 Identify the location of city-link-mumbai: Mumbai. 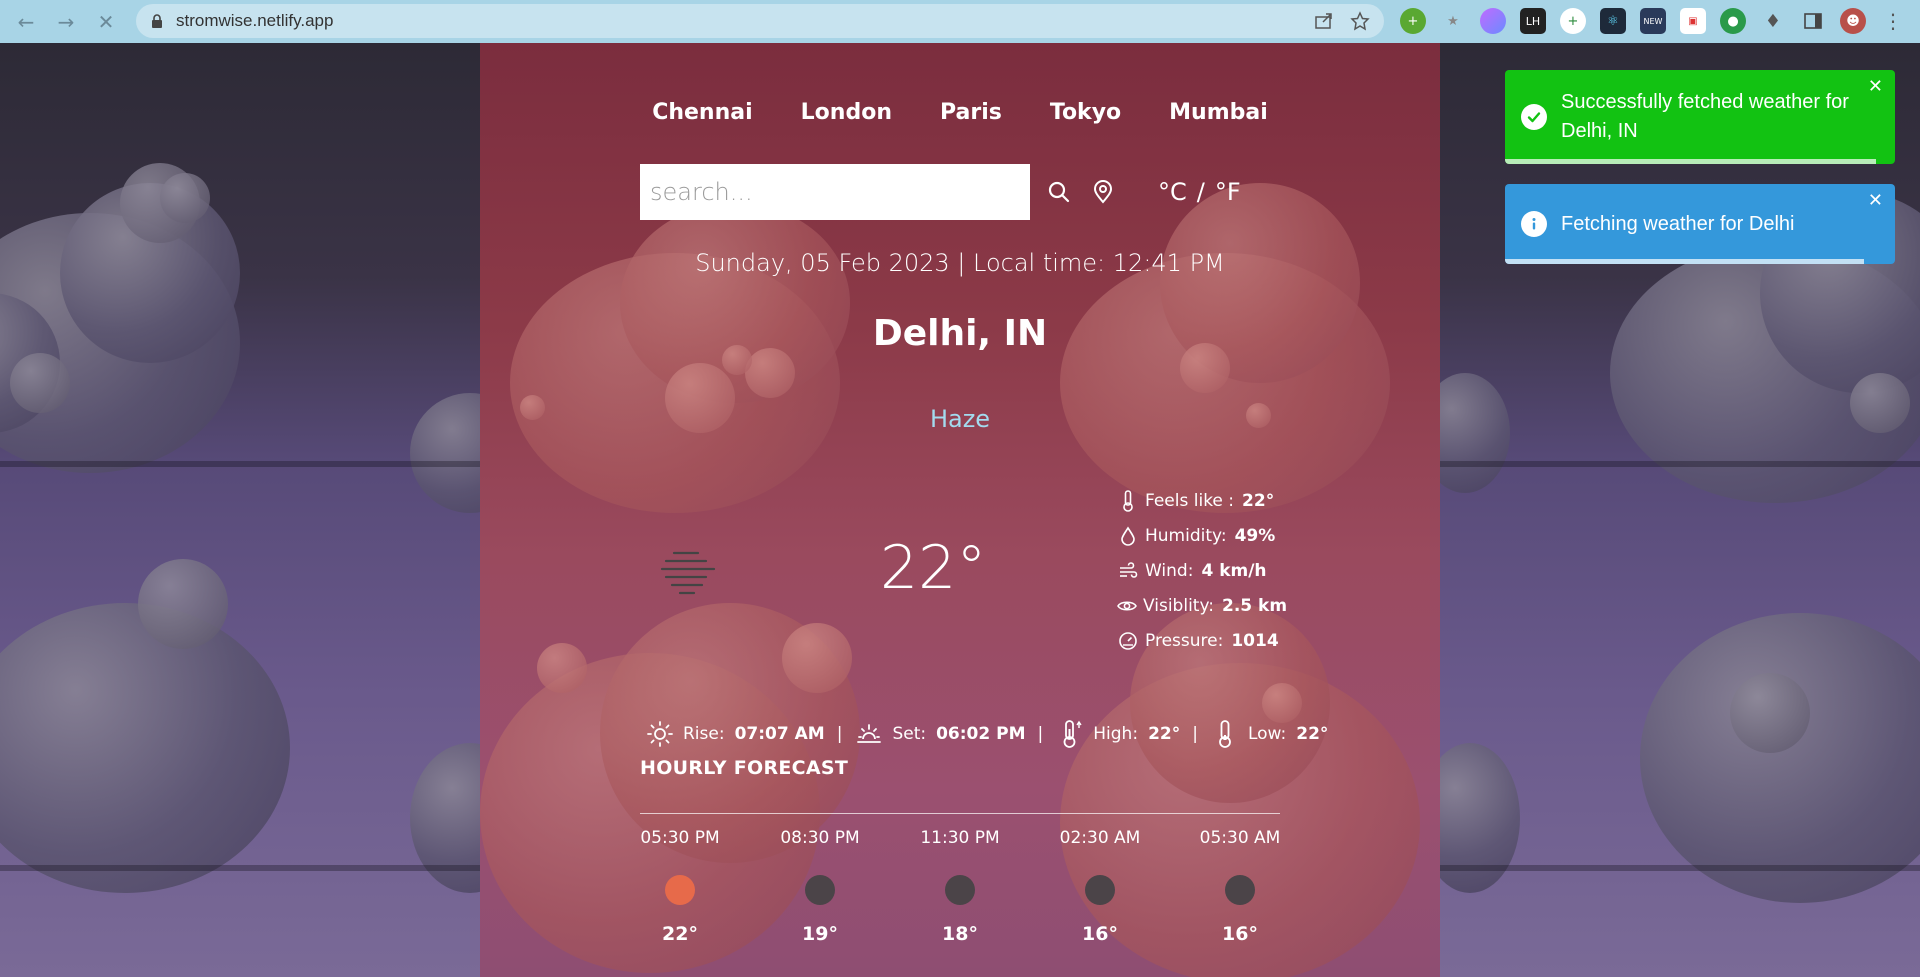
(1218, 112).